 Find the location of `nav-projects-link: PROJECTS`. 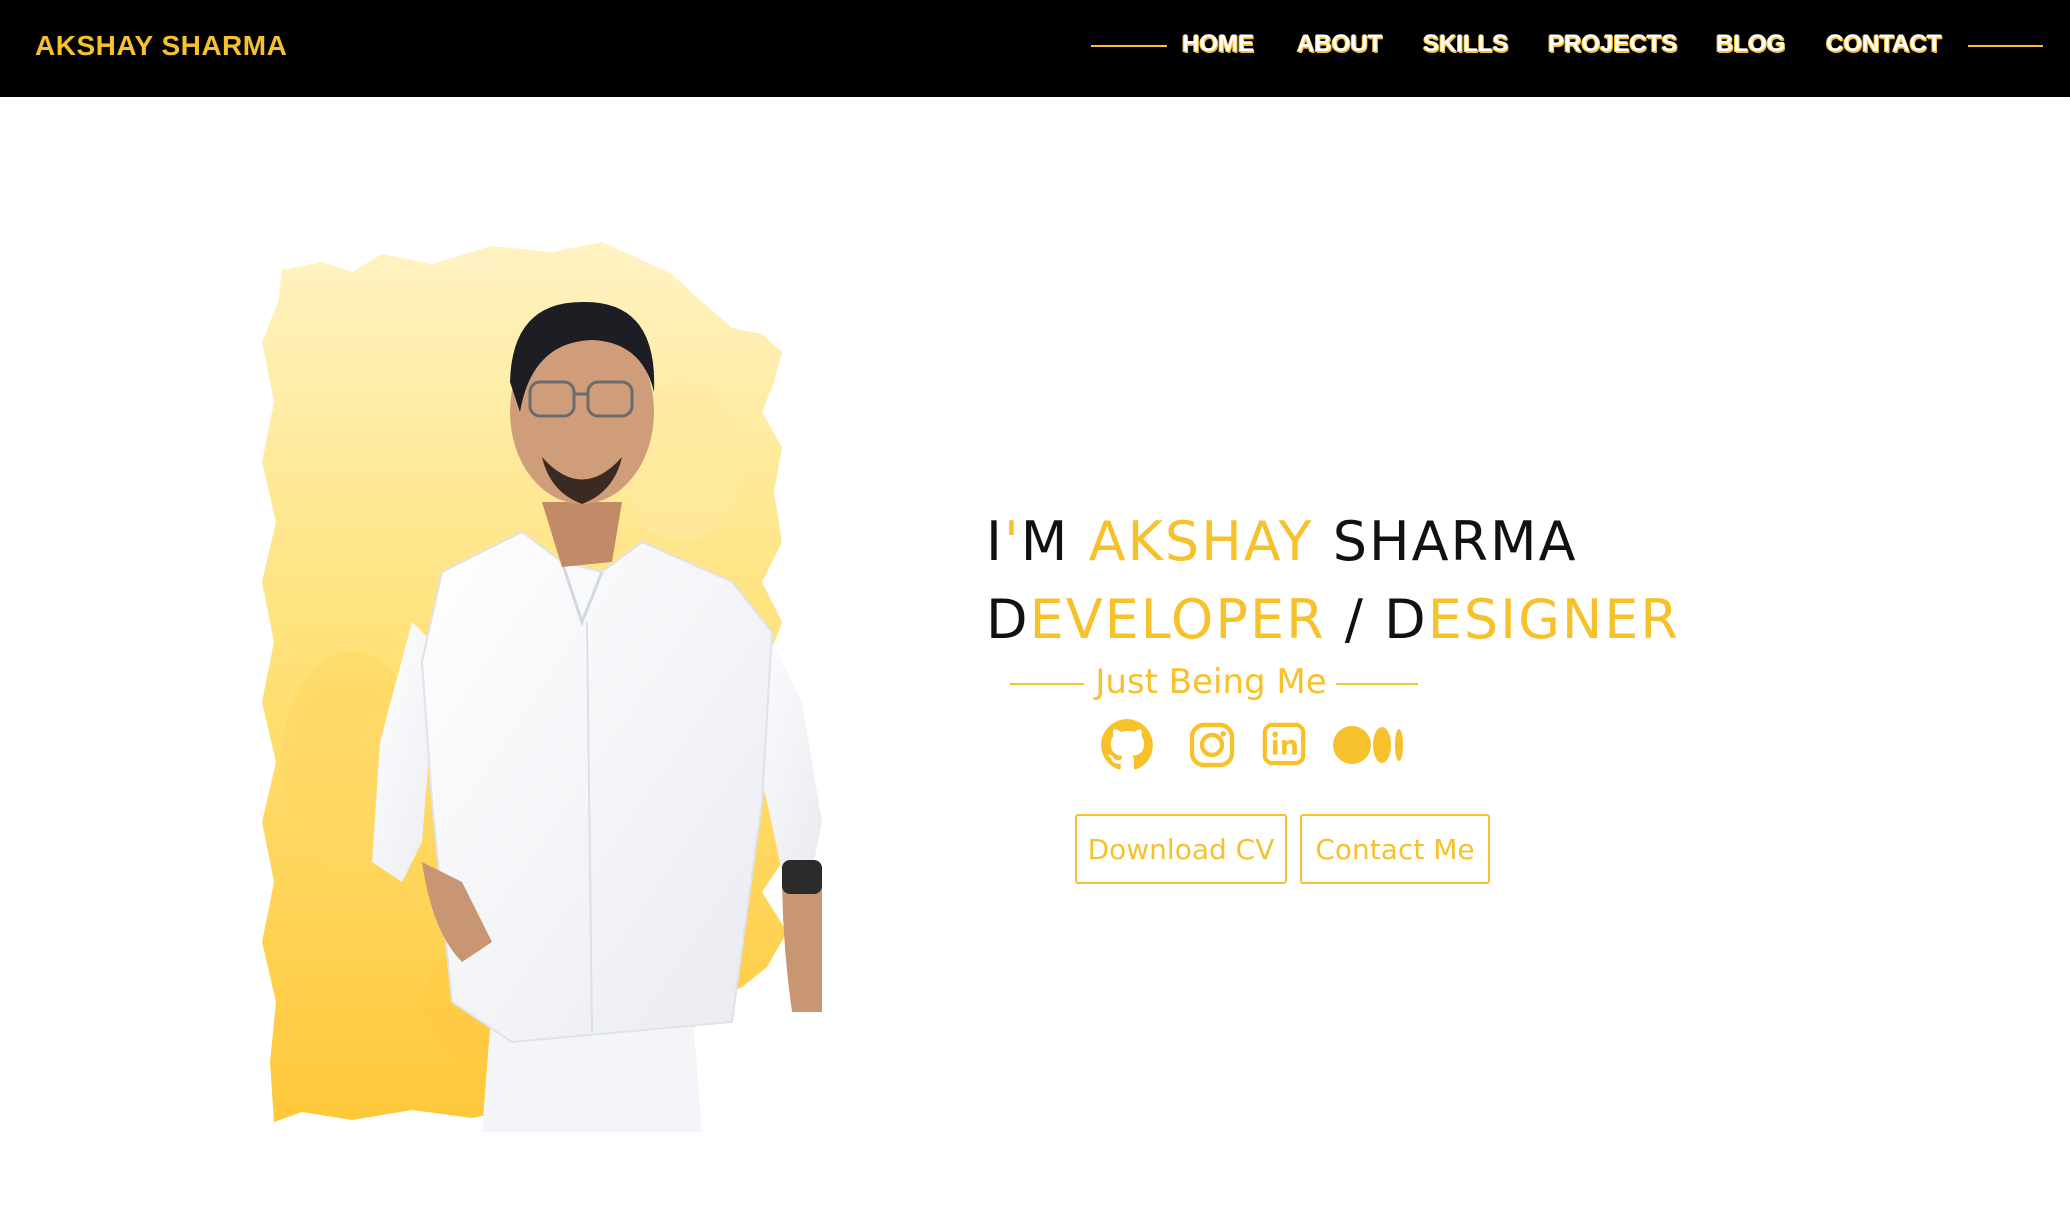

nav-projects-link: PROJECTS is located at coordinates (1612, 44).